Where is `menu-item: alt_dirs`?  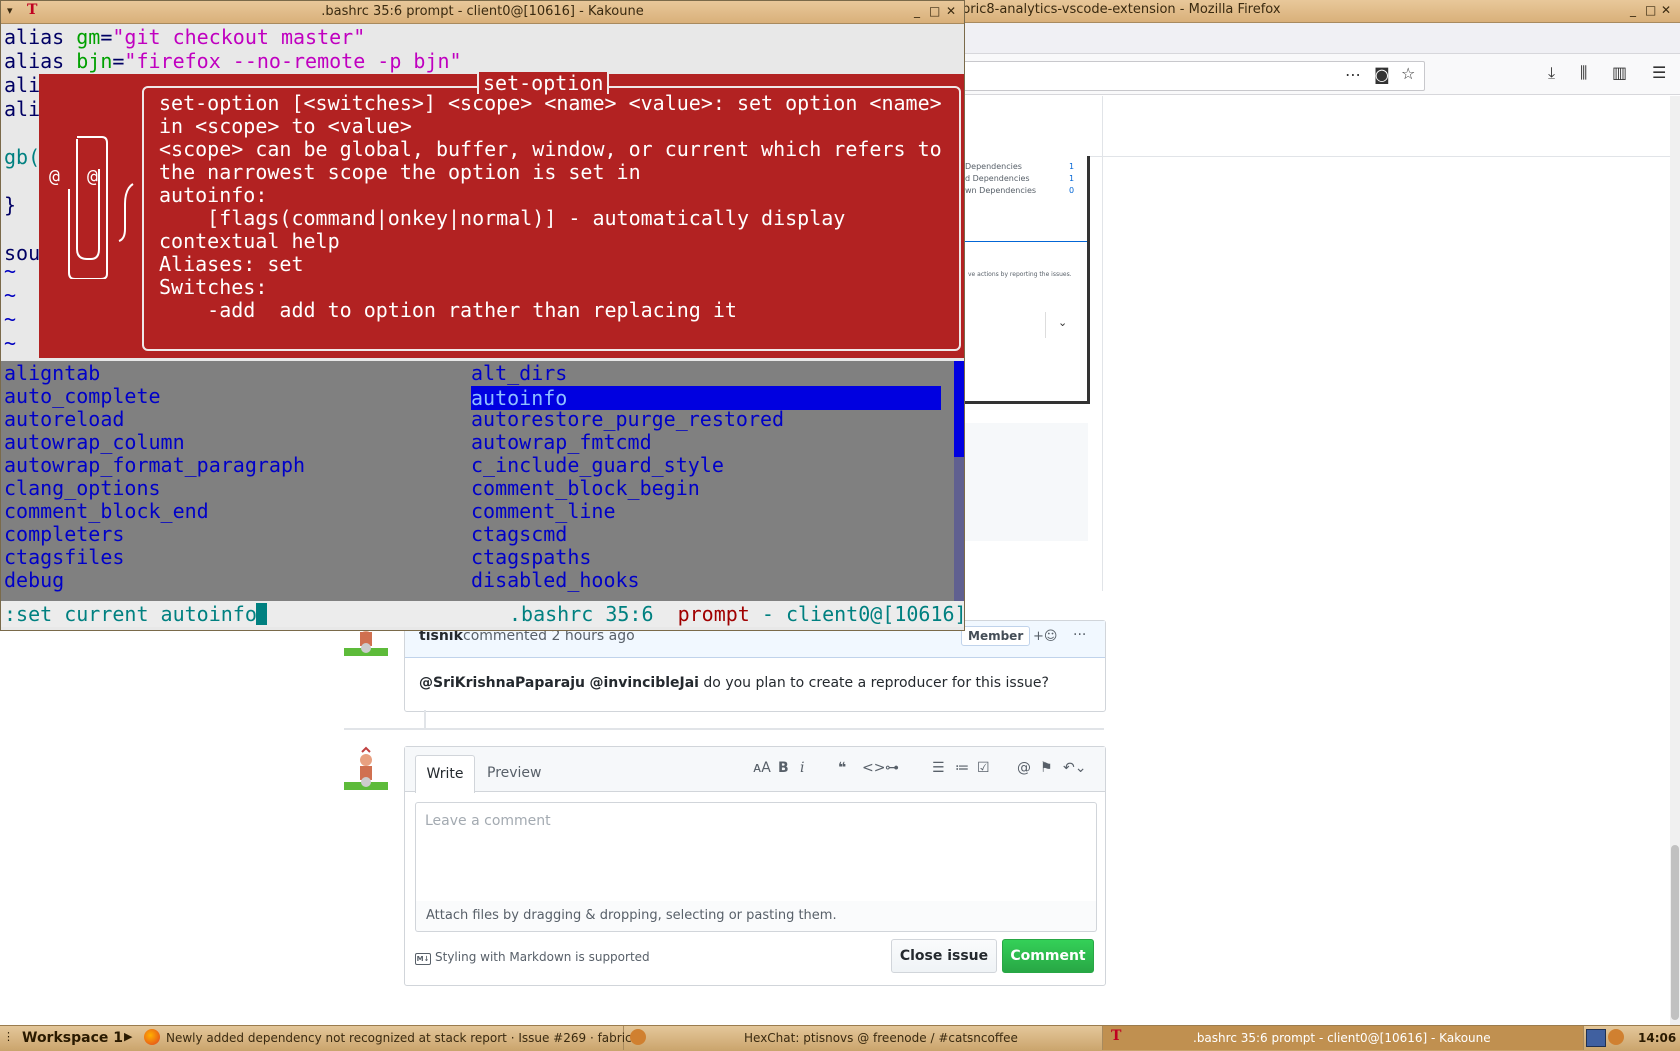
menu-item: alt_dirs is located at coordinates (519, 373).